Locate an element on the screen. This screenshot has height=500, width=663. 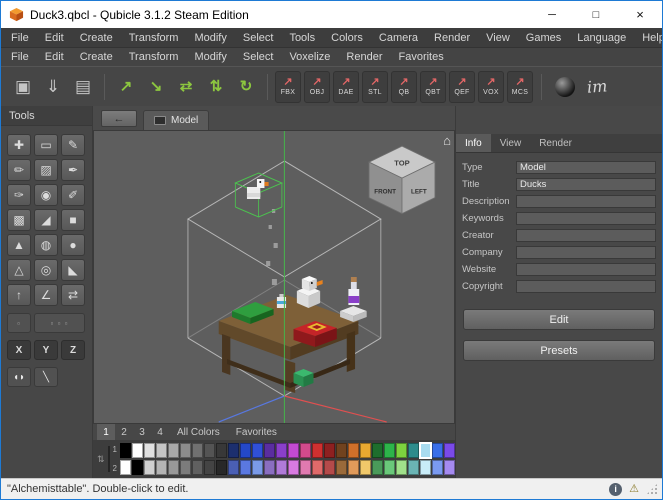
mirror-y-button: Y is located at coordinates (46, 350).